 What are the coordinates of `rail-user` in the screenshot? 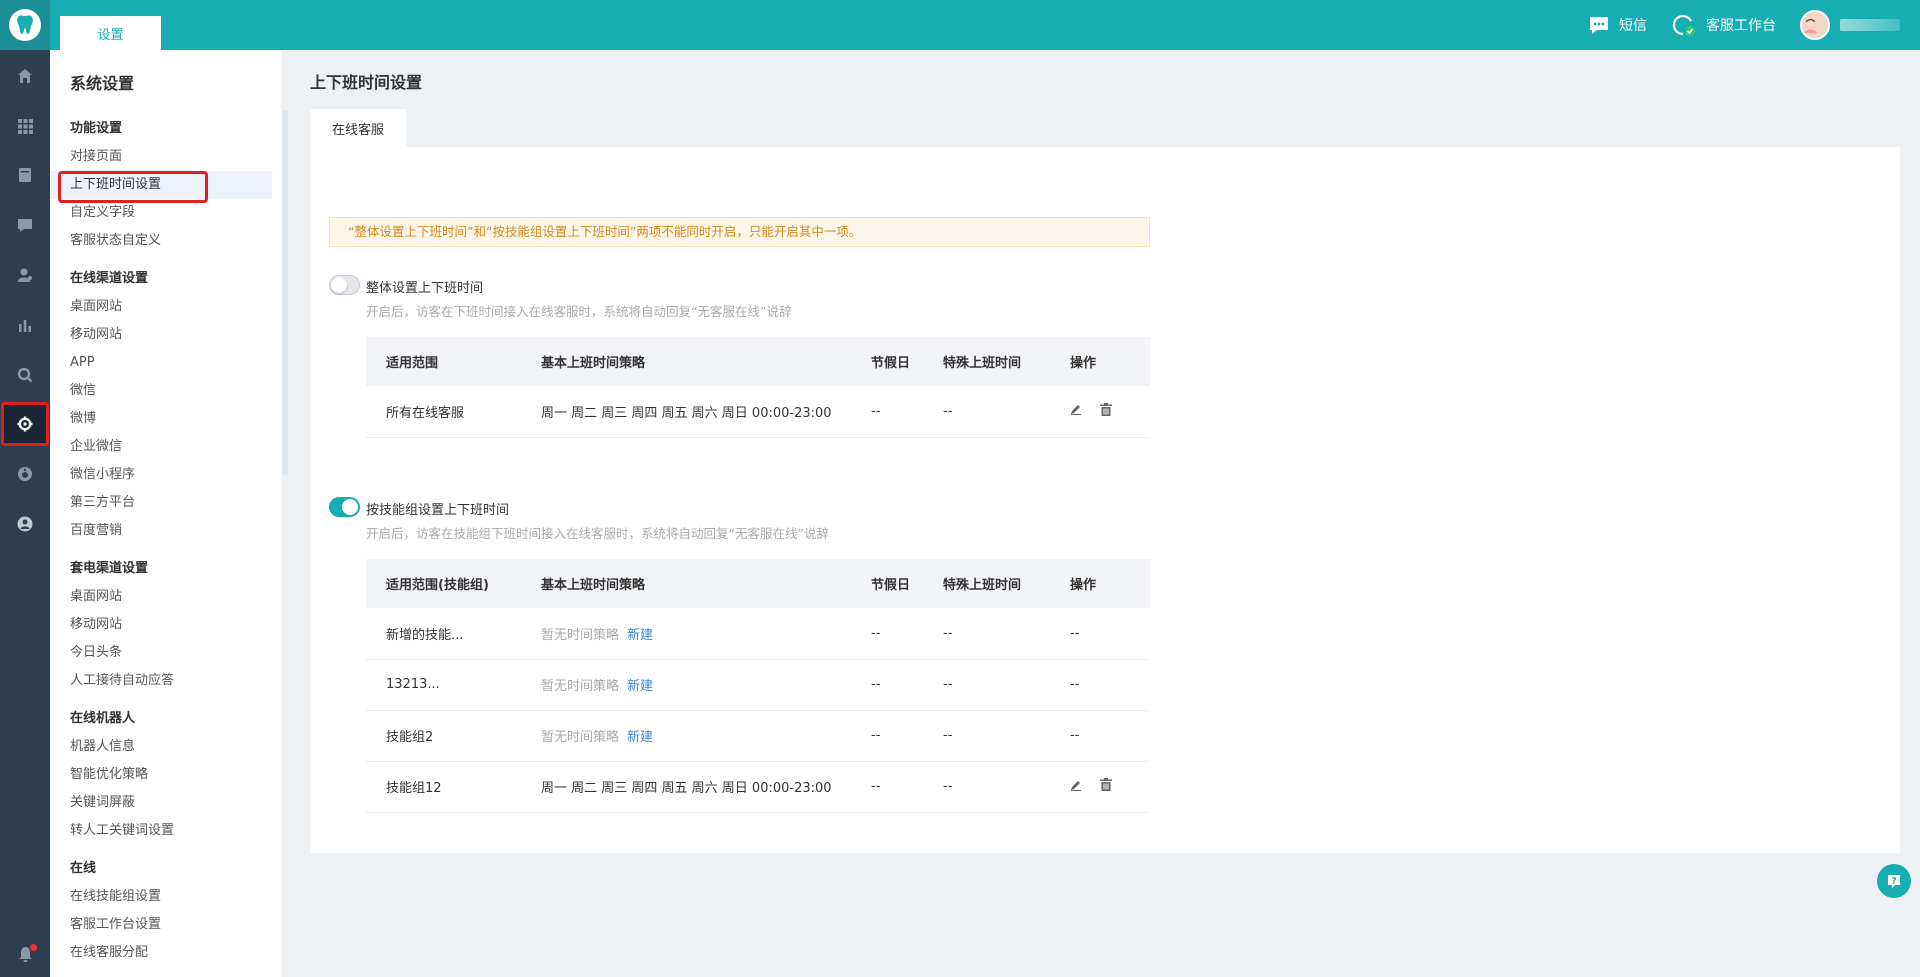 It's located at (25, 524).